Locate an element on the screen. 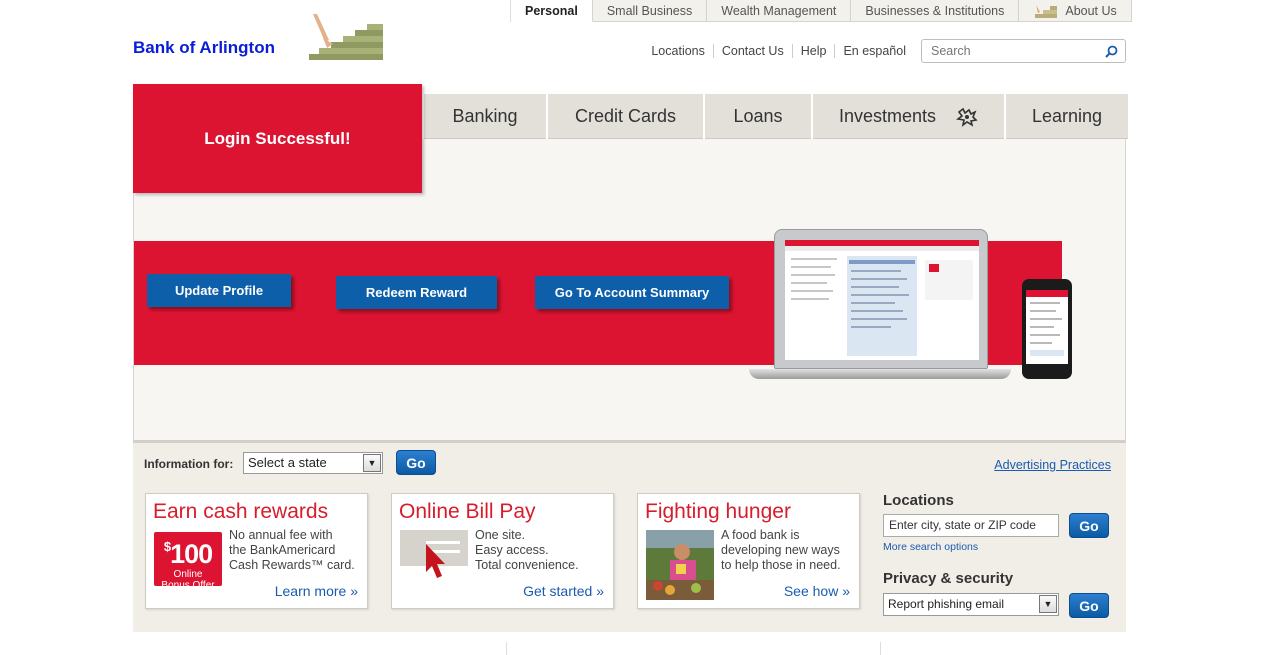  card-text-line: A food bank is is located at coordinates (760, 535).